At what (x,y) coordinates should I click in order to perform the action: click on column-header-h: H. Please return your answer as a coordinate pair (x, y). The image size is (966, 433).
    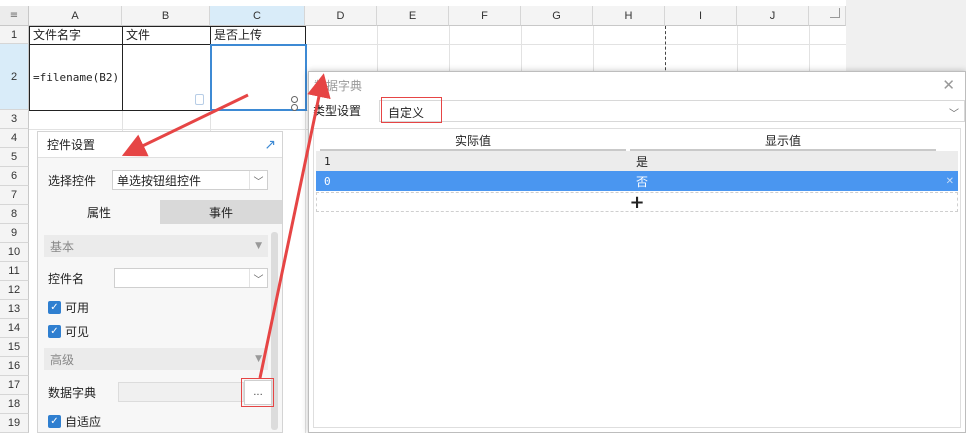
    Looking at the image, I should click on (629, 16).